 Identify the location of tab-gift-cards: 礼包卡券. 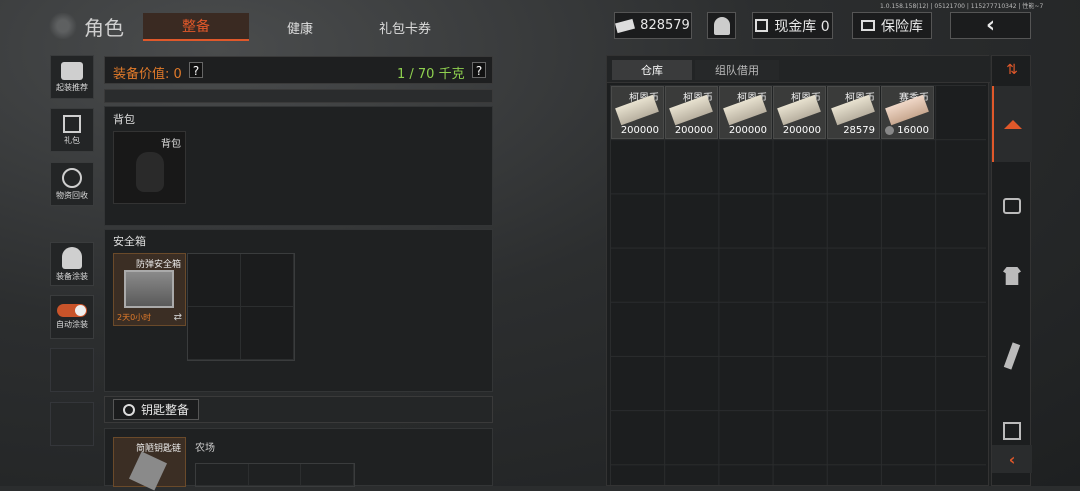
(405, 27).